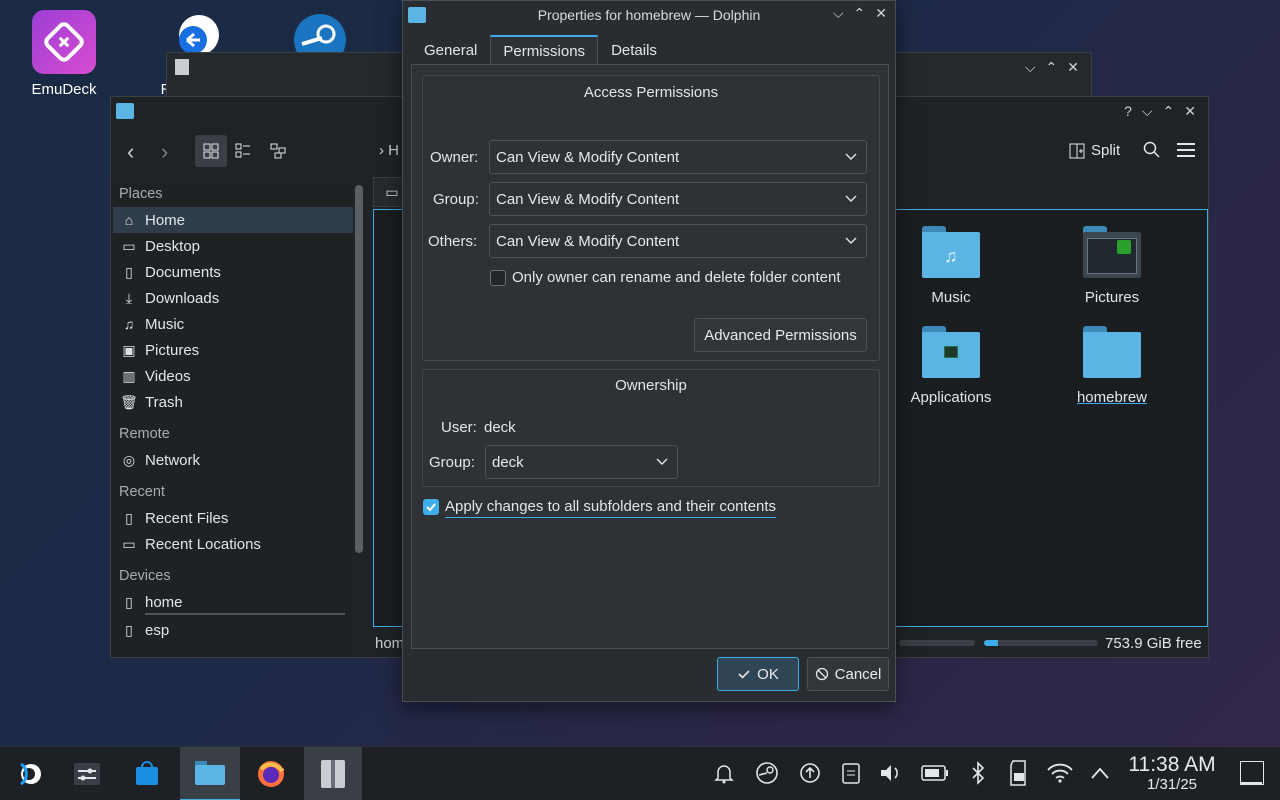 This screenshot has height=800, width=1280. Describe the element at coordinates (243, 153) in the screenshot. I see `compact-view-button` at that location.